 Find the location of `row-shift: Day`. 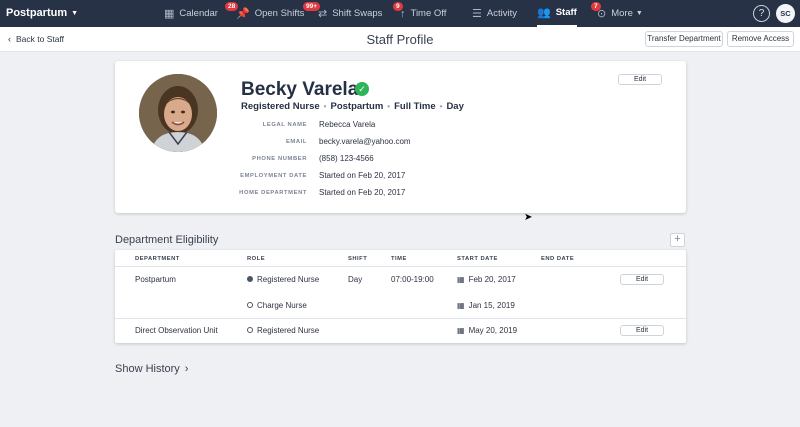

row-shift: Day is located at coordinates (355, 279).